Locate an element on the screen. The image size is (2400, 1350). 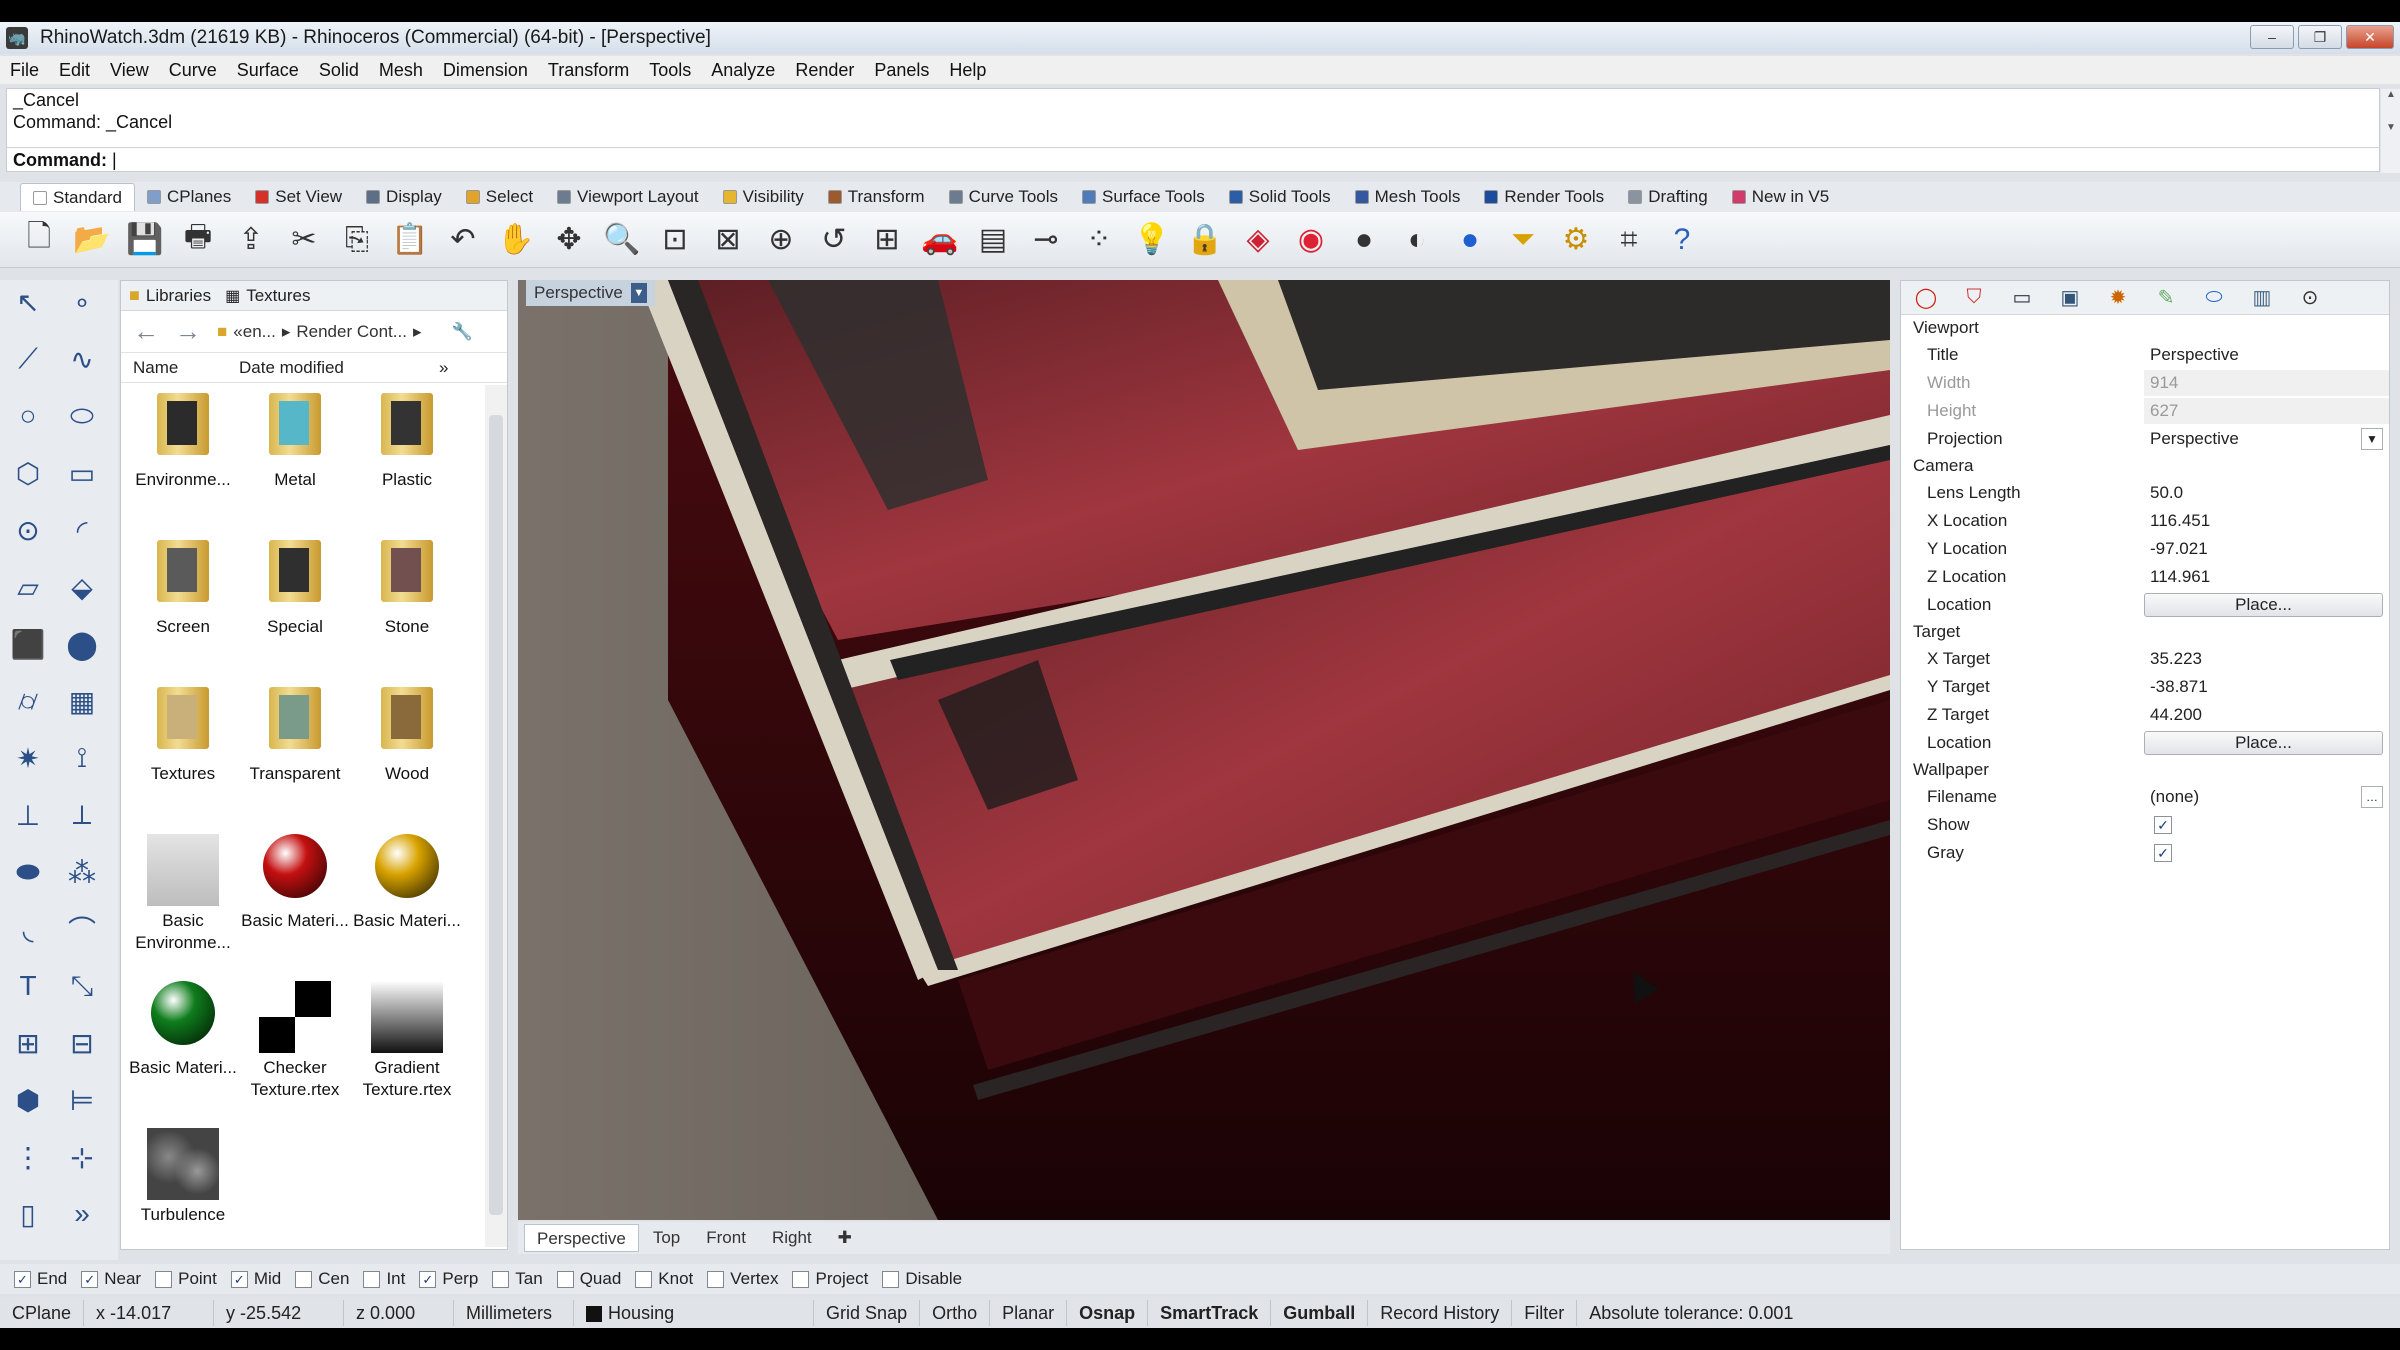
gray-checkbox: ✓ is located at coordinates (2163, 853).